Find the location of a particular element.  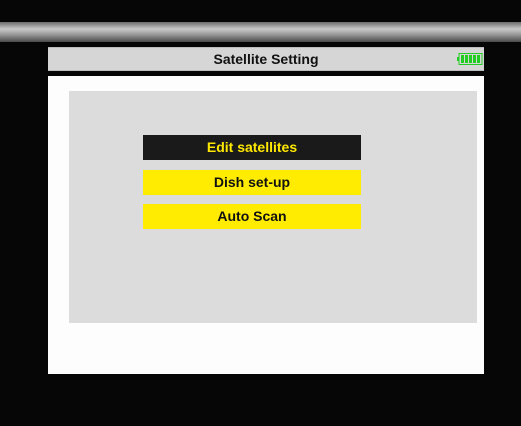

page-title: Satellite Setting is located at coordinates (266, 59).